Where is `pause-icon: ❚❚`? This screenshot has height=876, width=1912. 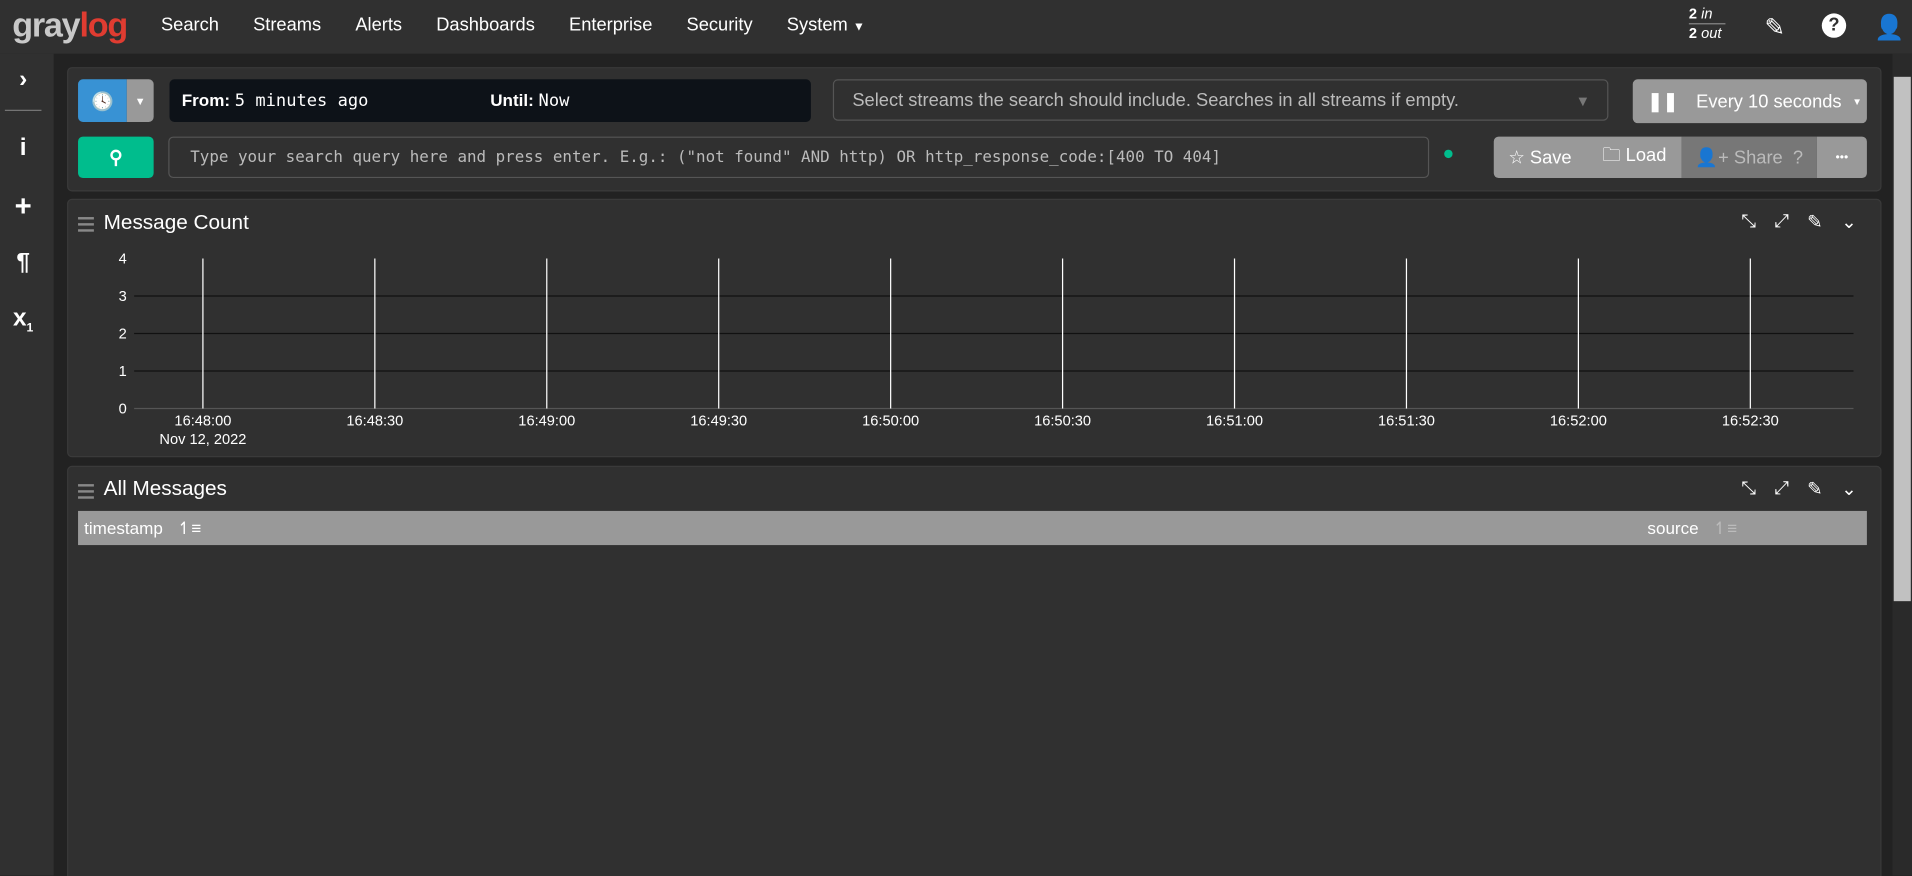 pause-icon: ❚❚ is located at coordinates (1662, 101).